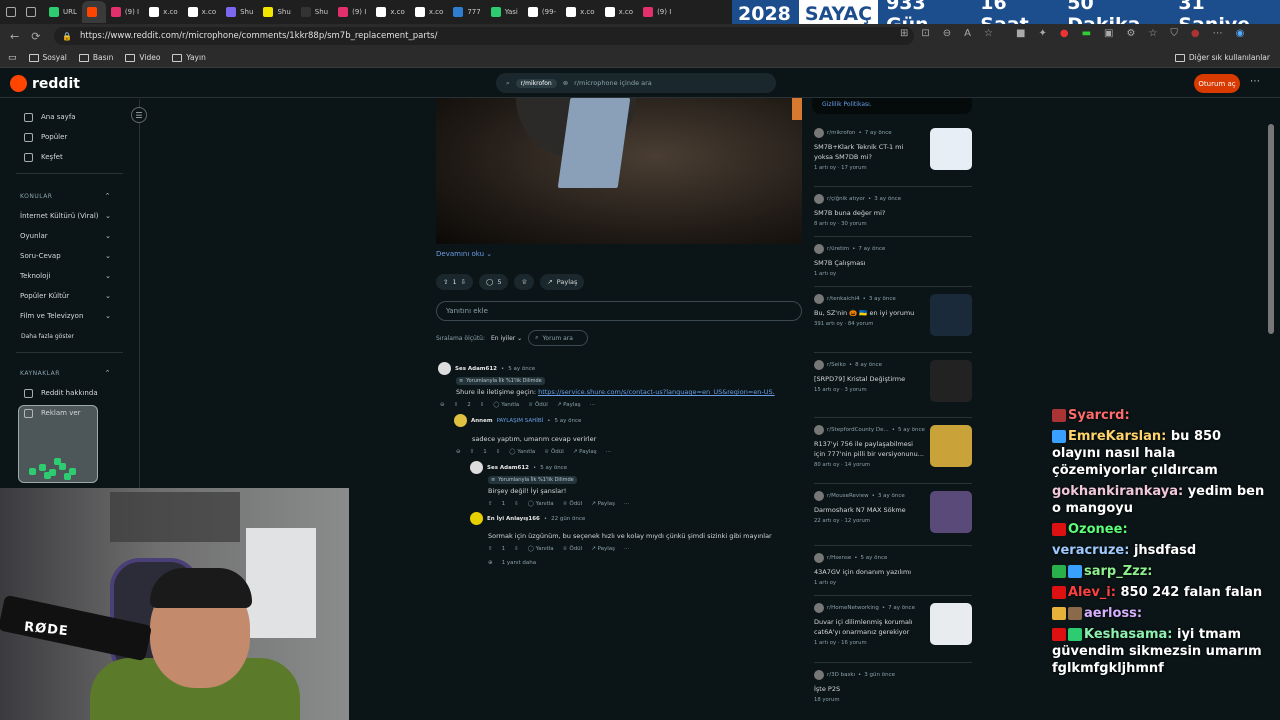 The image size is (1280, 720). Describe the element at coordinates (69, 276) in the screenshot. I see `topic-item: Teknoloji ⌄` at that location.